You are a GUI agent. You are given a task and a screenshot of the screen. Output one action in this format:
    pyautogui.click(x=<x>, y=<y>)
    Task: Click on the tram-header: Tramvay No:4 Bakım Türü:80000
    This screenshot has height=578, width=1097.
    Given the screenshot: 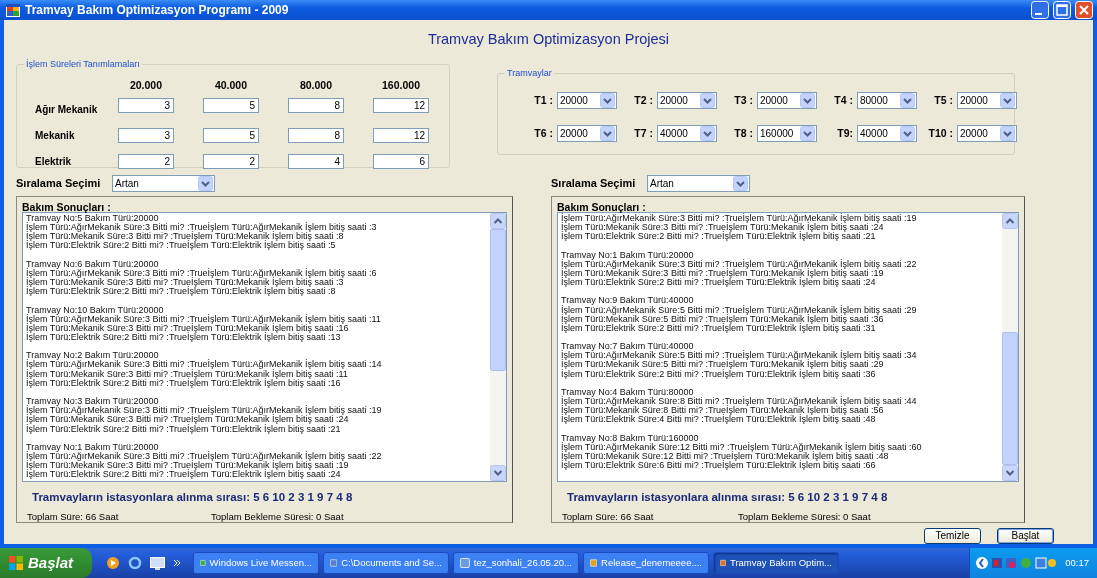 What is the action you would take?
    pyautogui.click(x=628, y=392)
    